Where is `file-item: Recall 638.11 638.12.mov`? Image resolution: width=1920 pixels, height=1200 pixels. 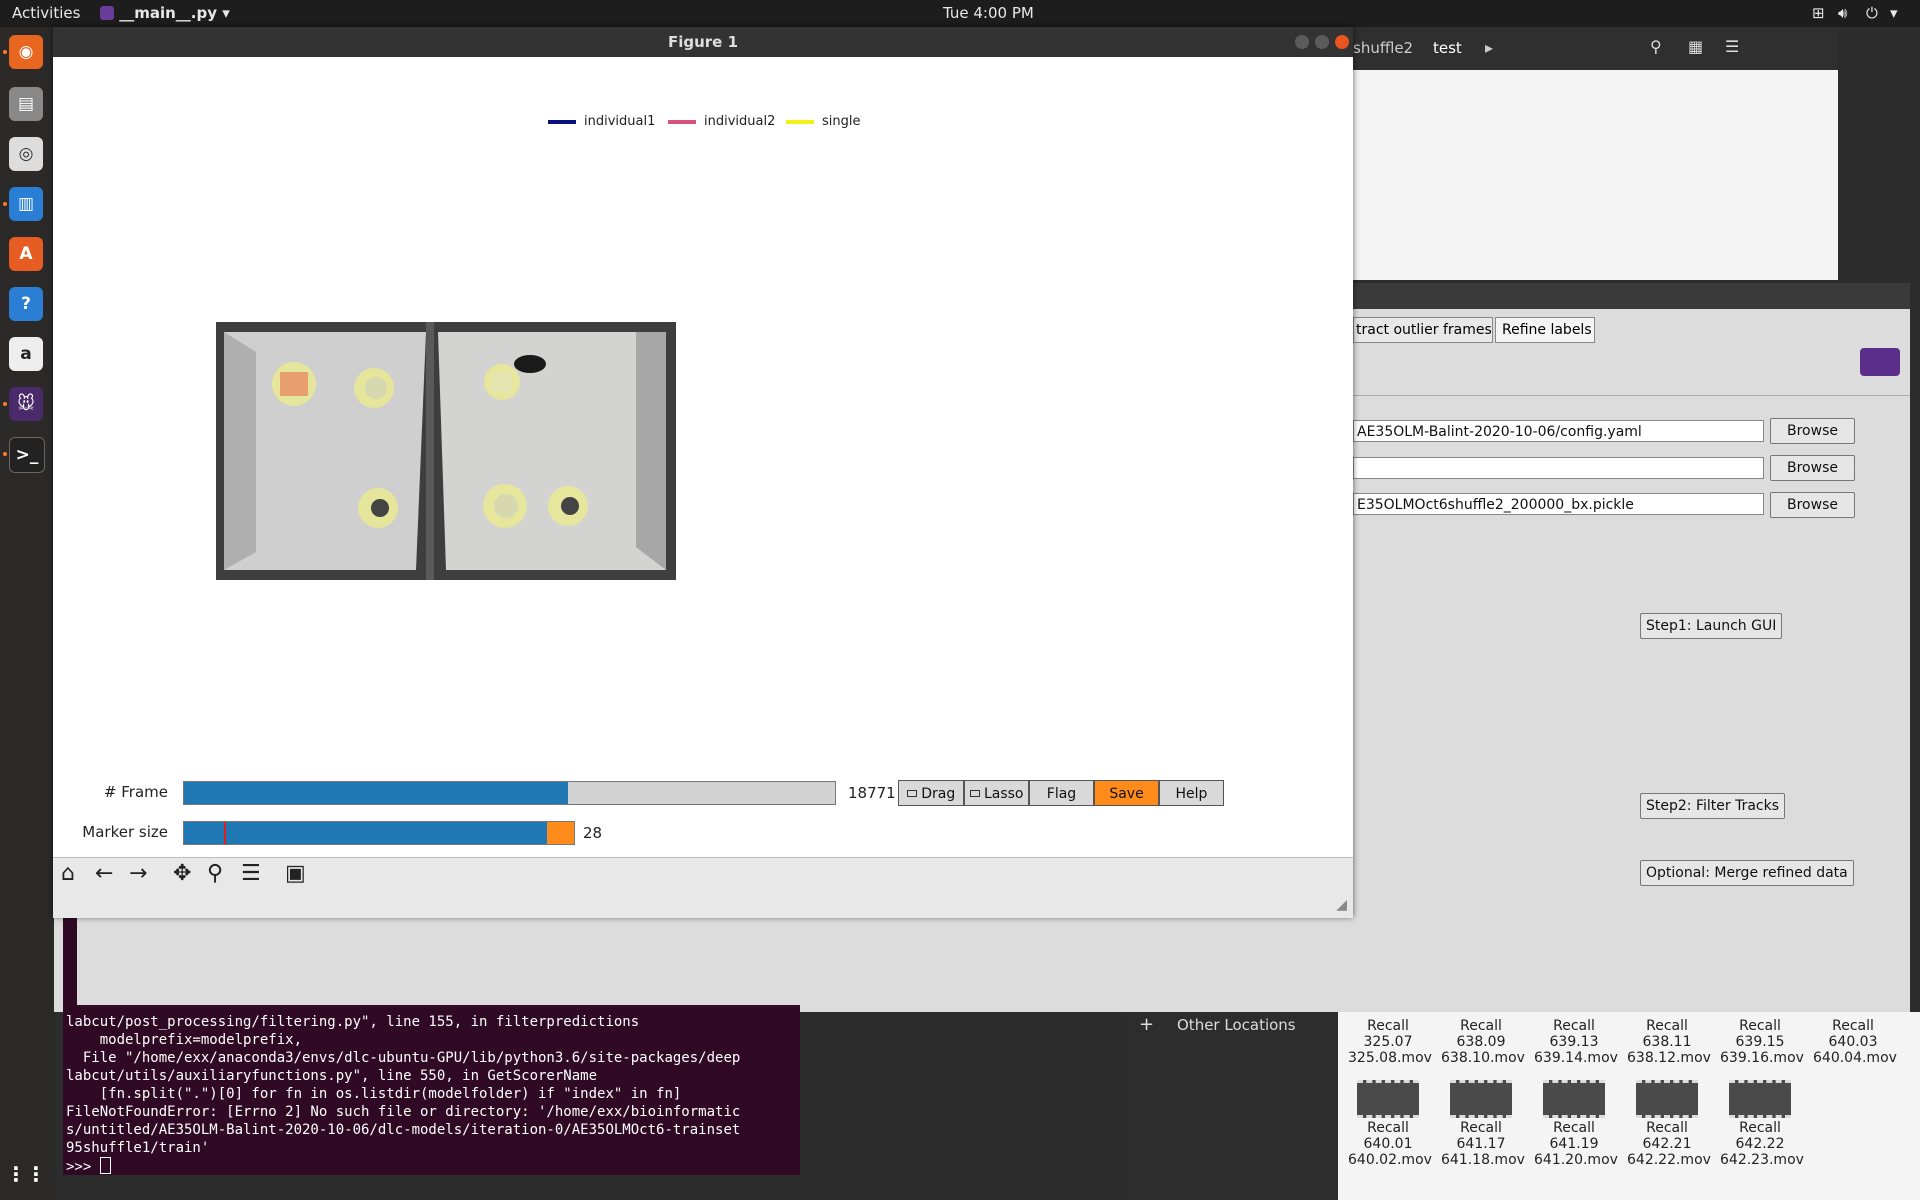 file-item: Recall 638.11 638.12.mov is located at coordinates (1669, 1042).